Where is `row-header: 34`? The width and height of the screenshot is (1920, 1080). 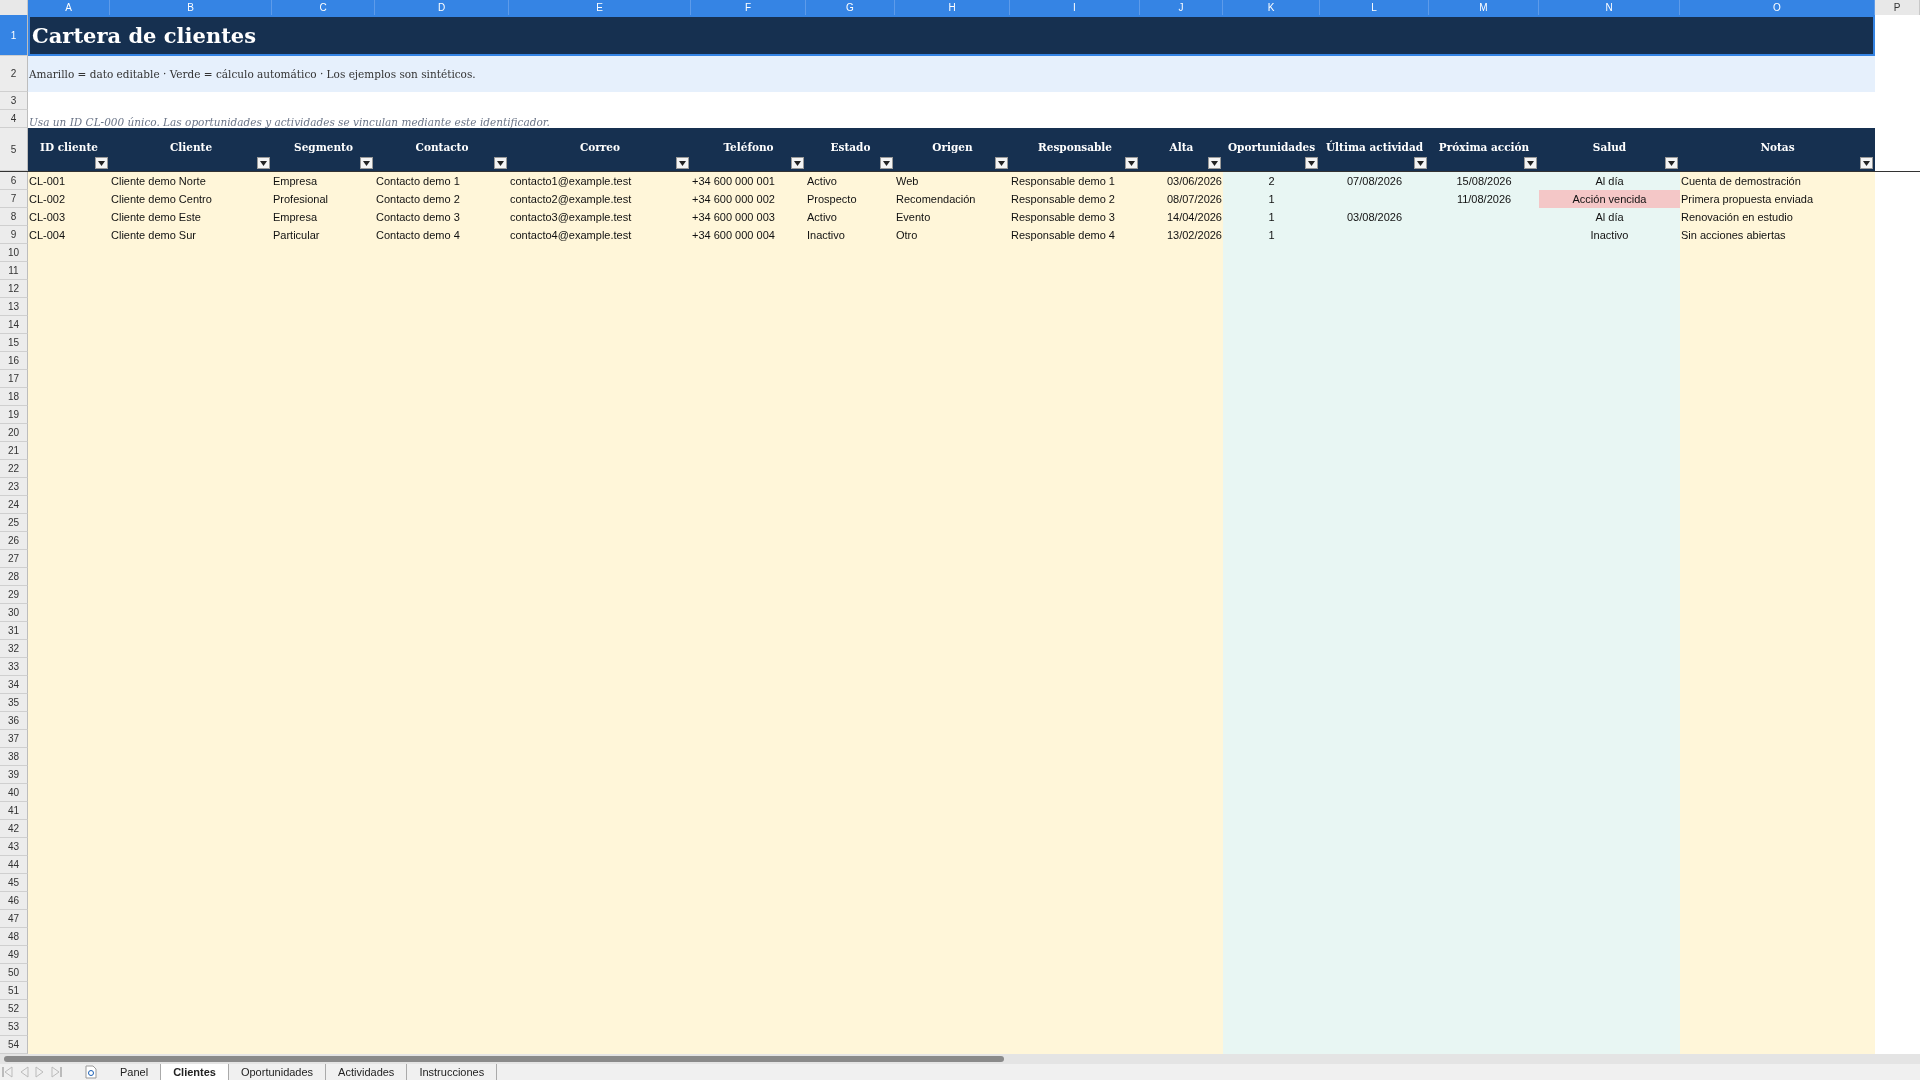 row-header: 34 is located at coordinates (14, 685).